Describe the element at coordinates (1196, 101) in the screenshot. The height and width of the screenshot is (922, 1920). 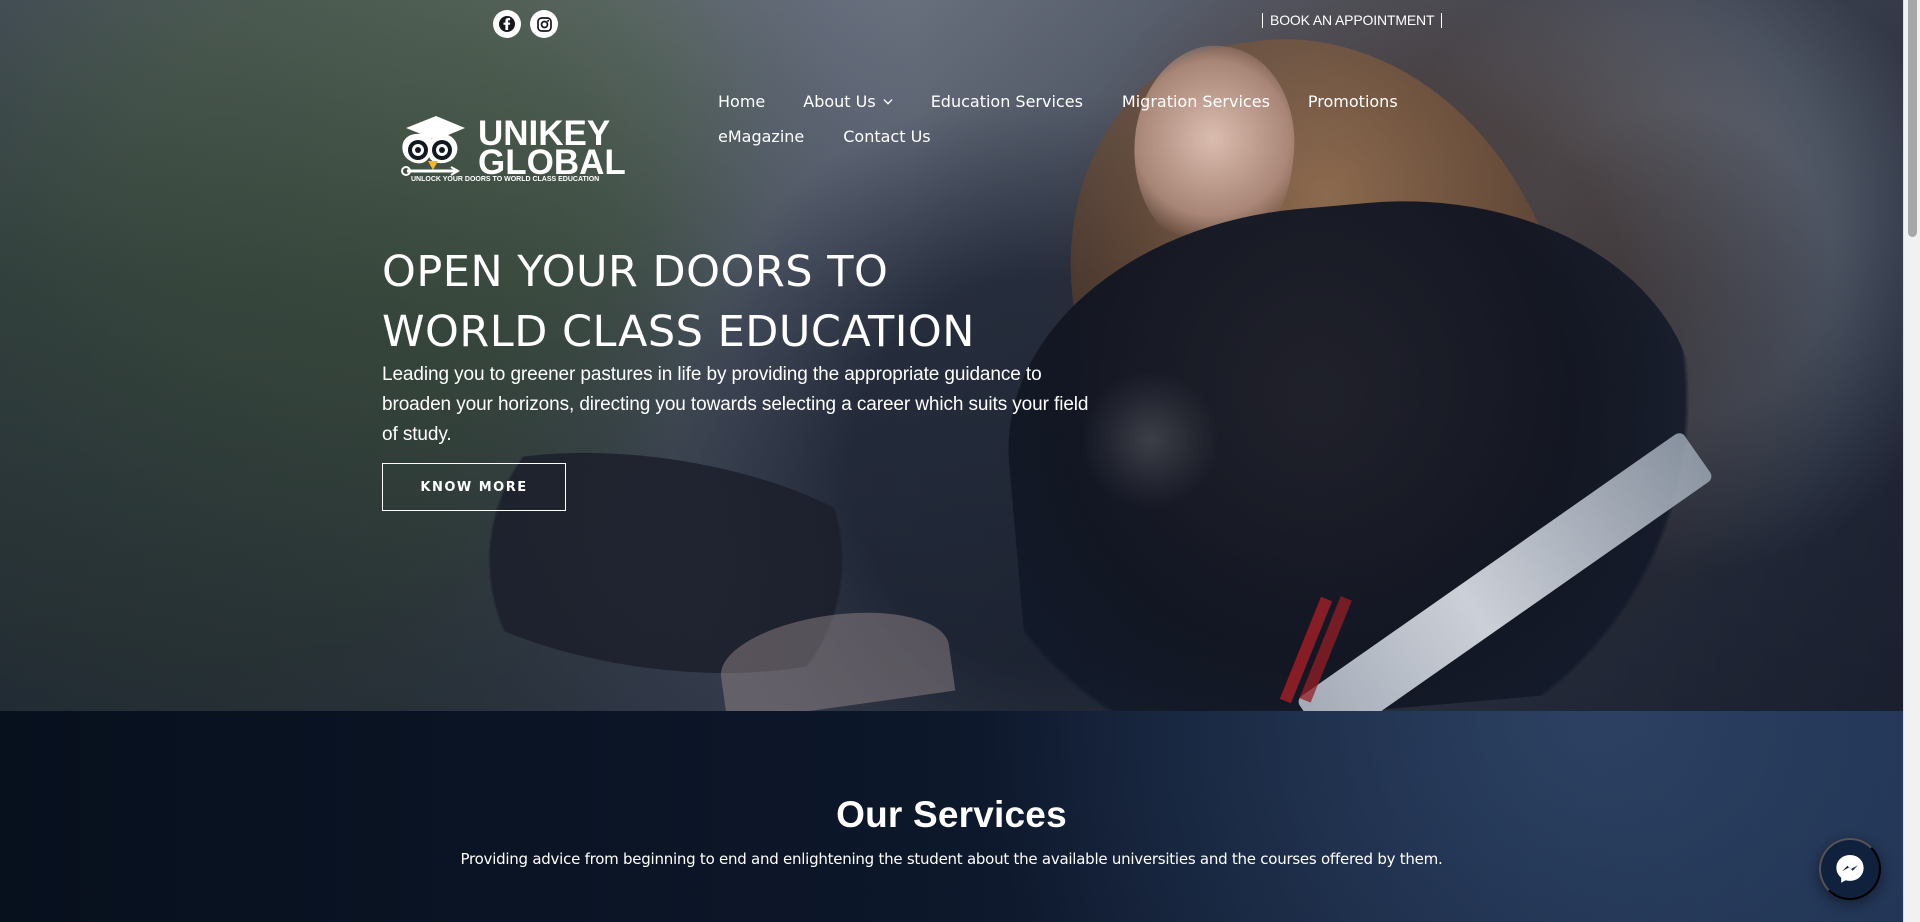
I see `nav-migration-services: Migration Services` at that location.